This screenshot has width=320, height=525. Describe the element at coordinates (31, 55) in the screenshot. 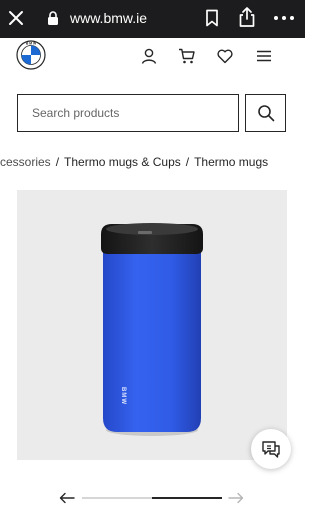

I see `bmw-logo: B M W` at that location.